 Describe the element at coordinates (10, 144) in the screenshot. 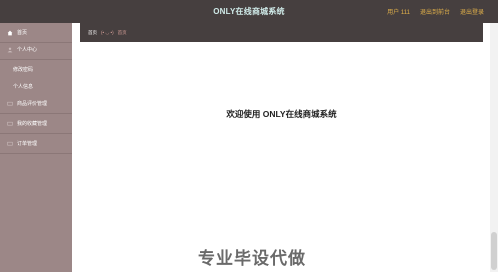

I see `order-icon` at that location.